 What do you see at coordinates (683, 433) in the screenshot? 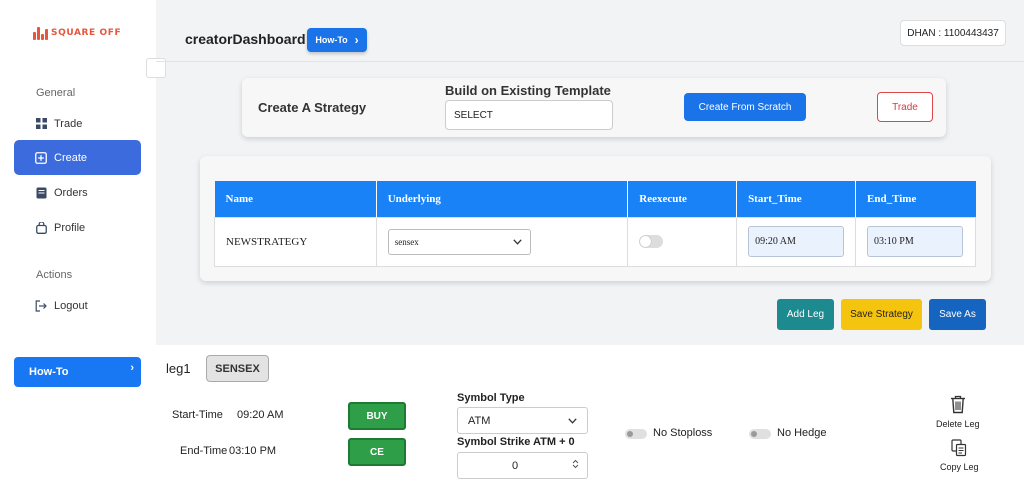
I see `stoploss-label: No Stoploss` at bounding box center [683, 433].